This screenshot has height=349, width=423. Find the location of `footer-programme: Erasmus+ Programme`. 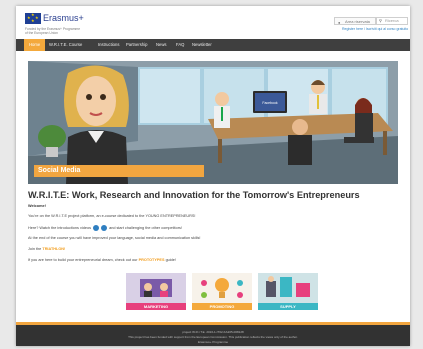

footer-programme: Erasmus+ Programme is located at coordinates (213, 342).